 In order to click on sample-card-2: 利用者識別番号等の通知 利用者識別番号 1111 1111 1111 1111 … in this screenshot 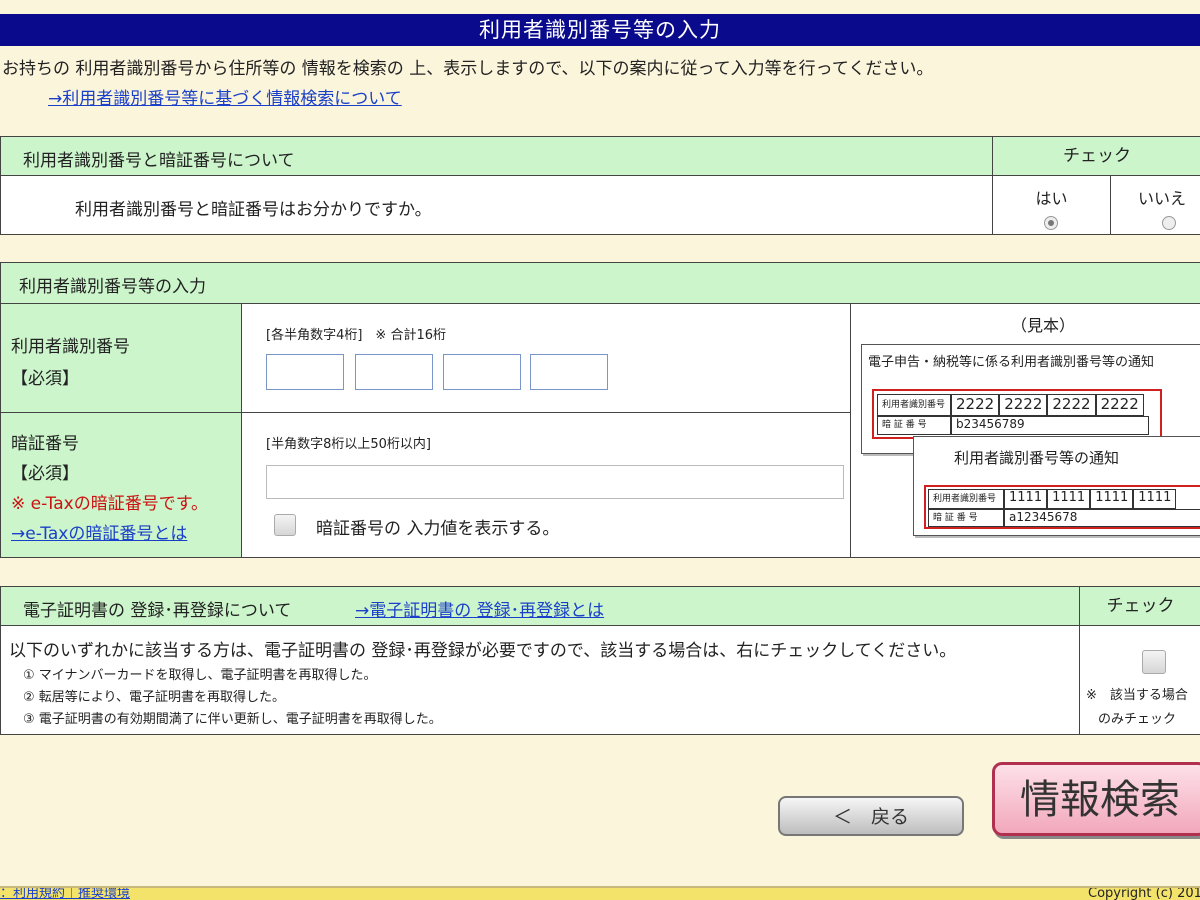, I will do `click(1056, 486)`.